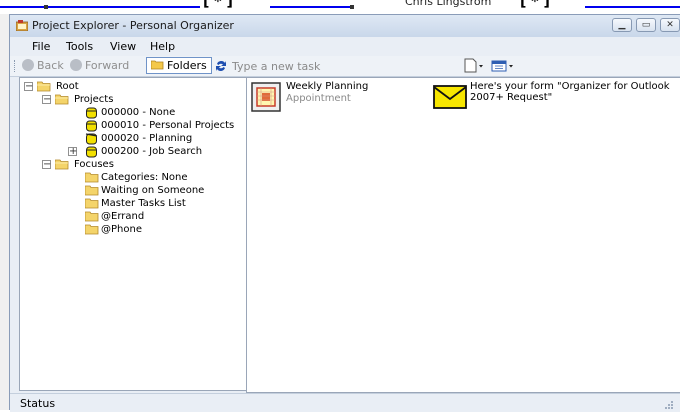 This screenshot has width=680, height=412. What do you see at coordinates (121, 229) in the screenshot?
I see `tree-label: @Phone` at bounding box center [121, 229].